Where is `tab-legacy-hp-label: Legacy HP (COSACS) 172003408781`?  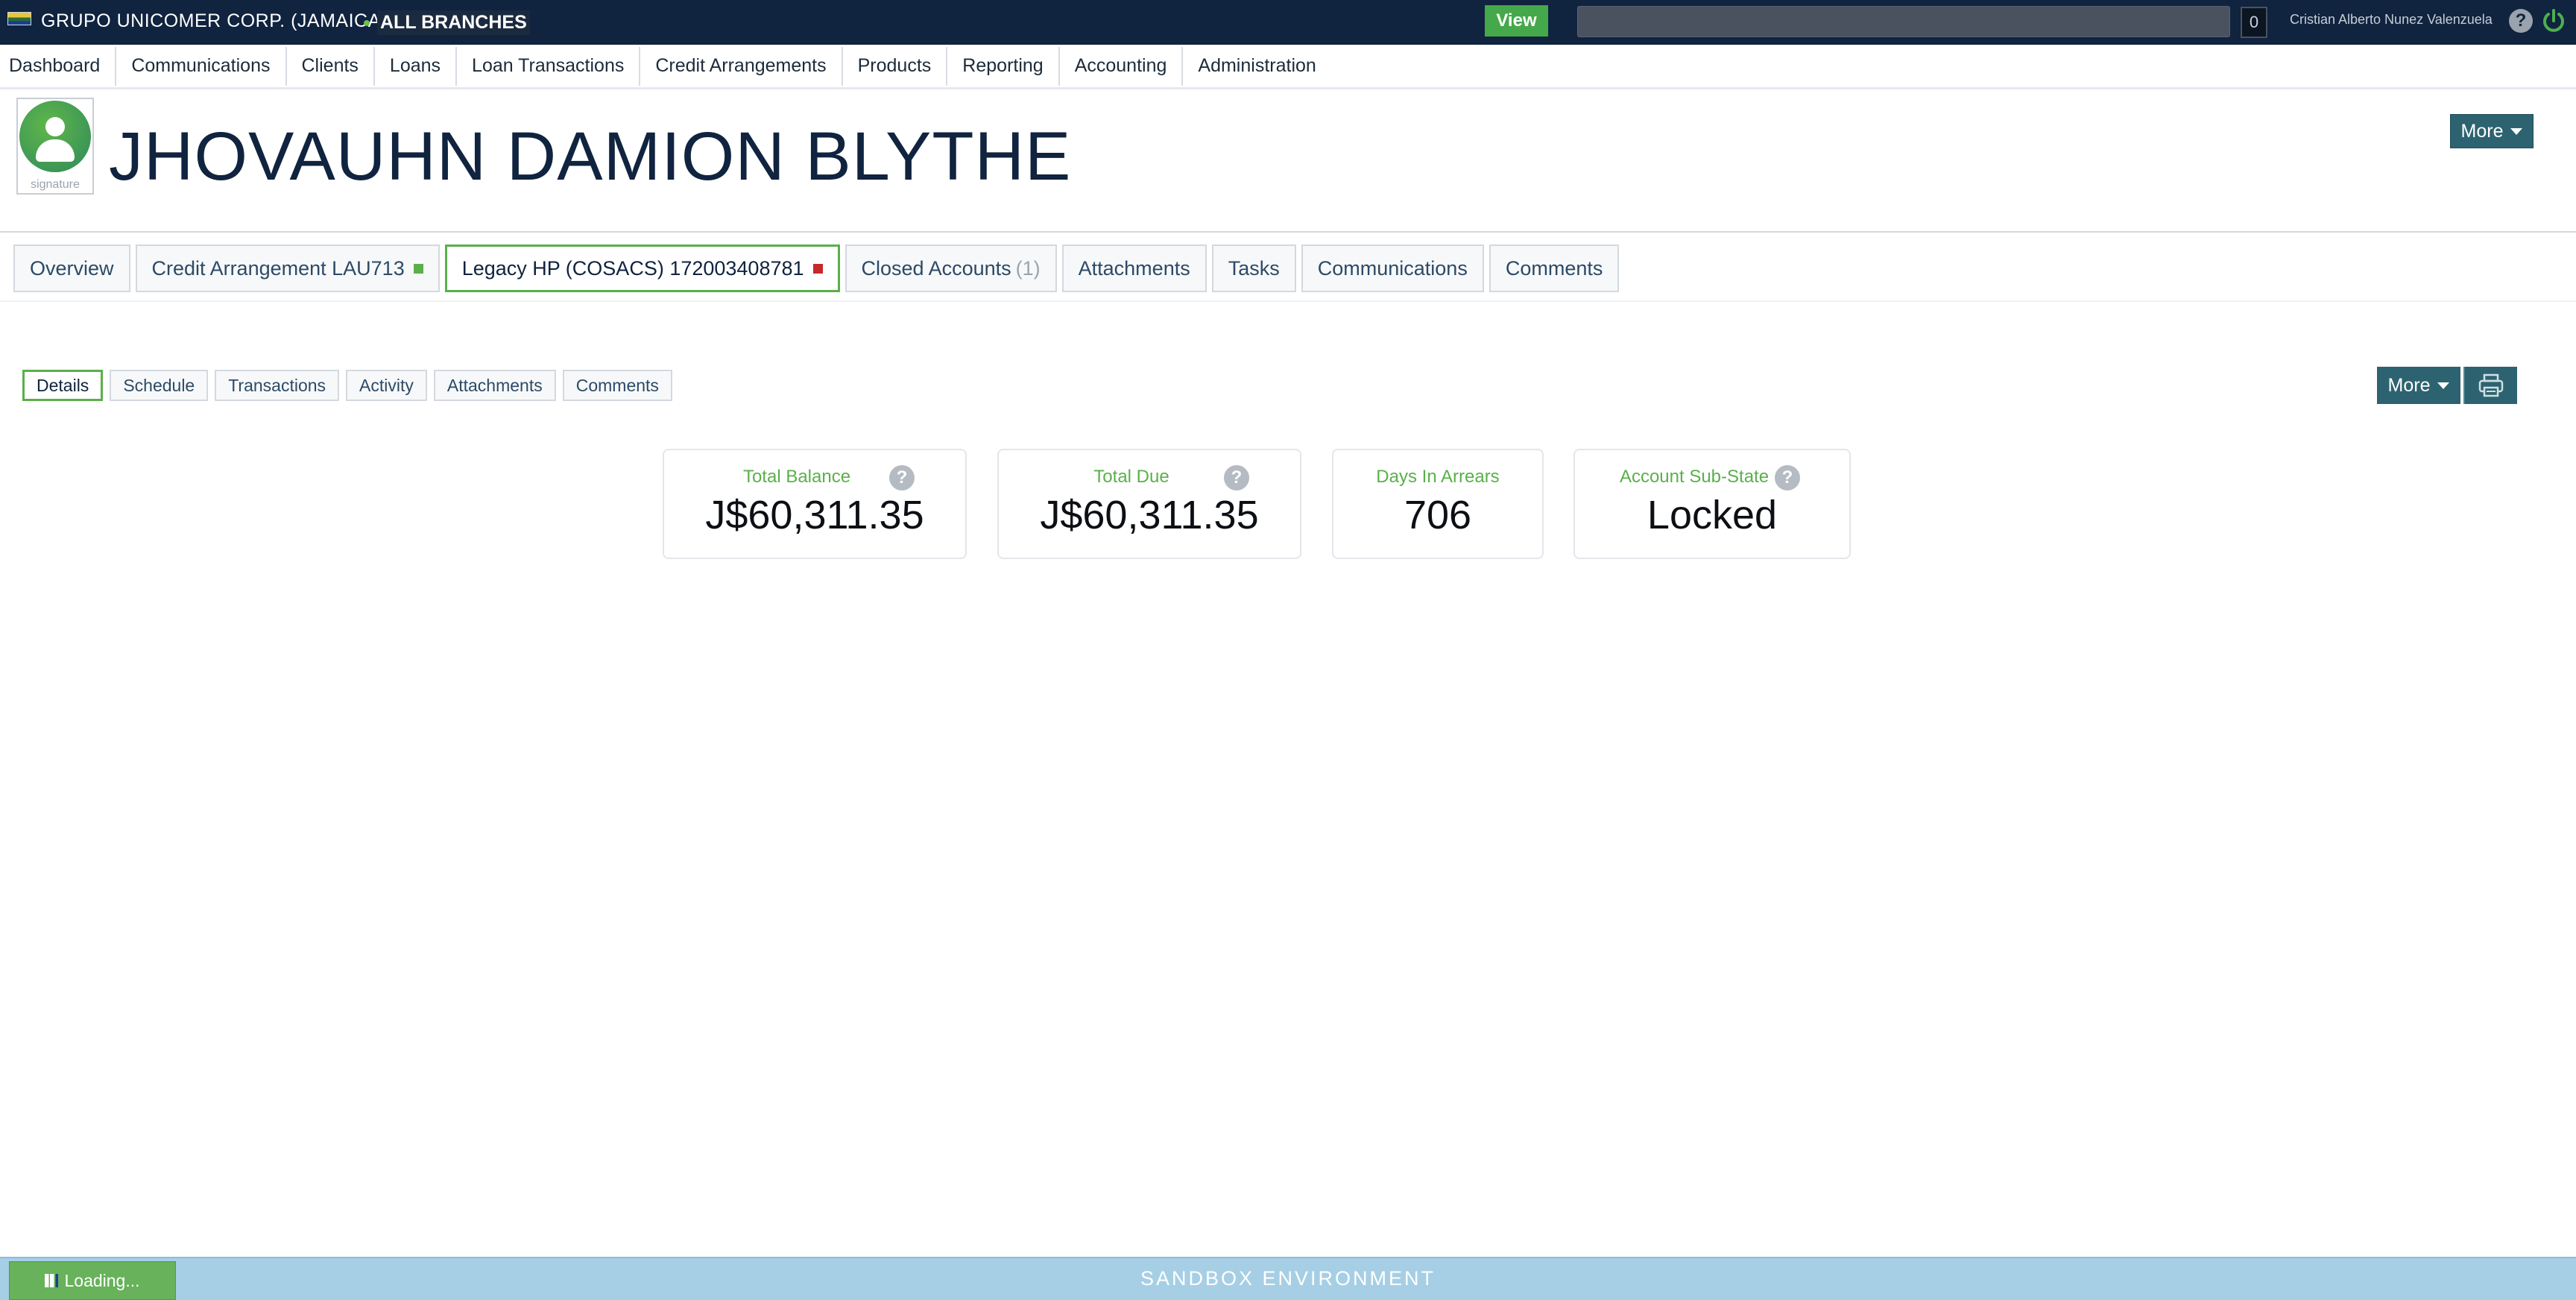 tab-legacy-hp-label: Legacy HP (COSACS) 172003408781 is located at coordinates (632, 268).